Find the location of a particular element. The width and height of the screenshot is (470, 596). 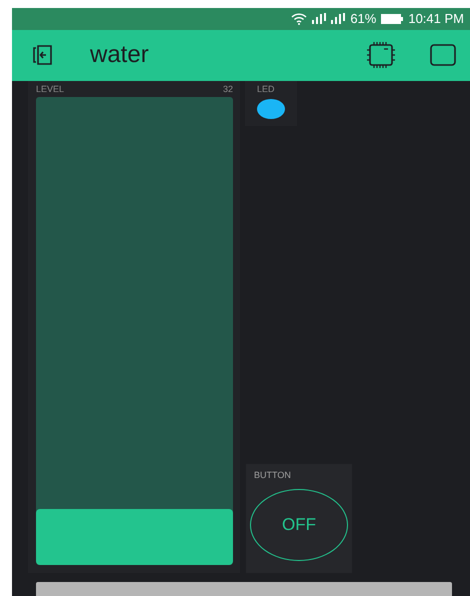

level-label: LEVEL is located at coordinates (50, 89).